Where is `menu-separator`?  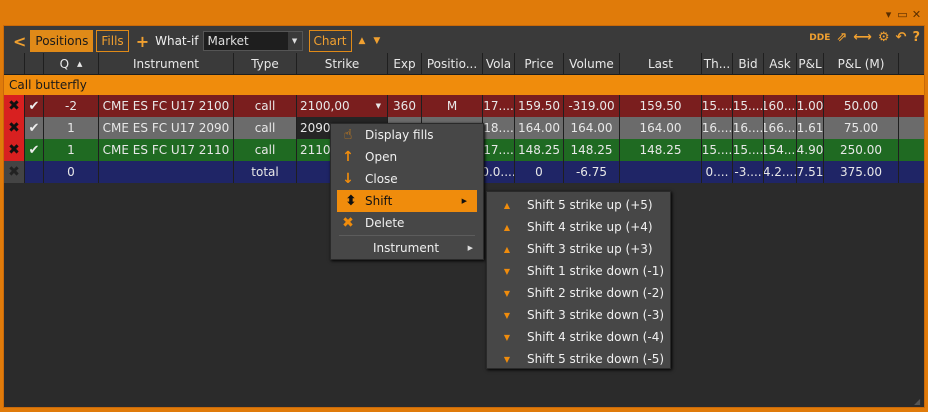 menu-separator is located at coordinates (407, 235).